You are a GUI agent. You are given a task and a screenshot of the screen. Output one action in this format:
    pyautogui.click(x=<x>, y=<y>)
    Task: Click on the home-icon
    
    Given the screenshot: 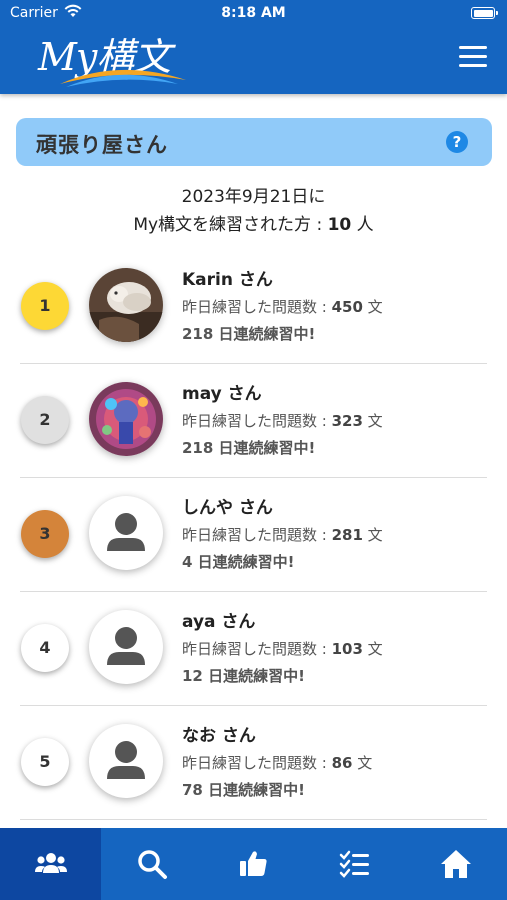 What is the action you would take?
    pyautogui.click(x=456, y=864)
    